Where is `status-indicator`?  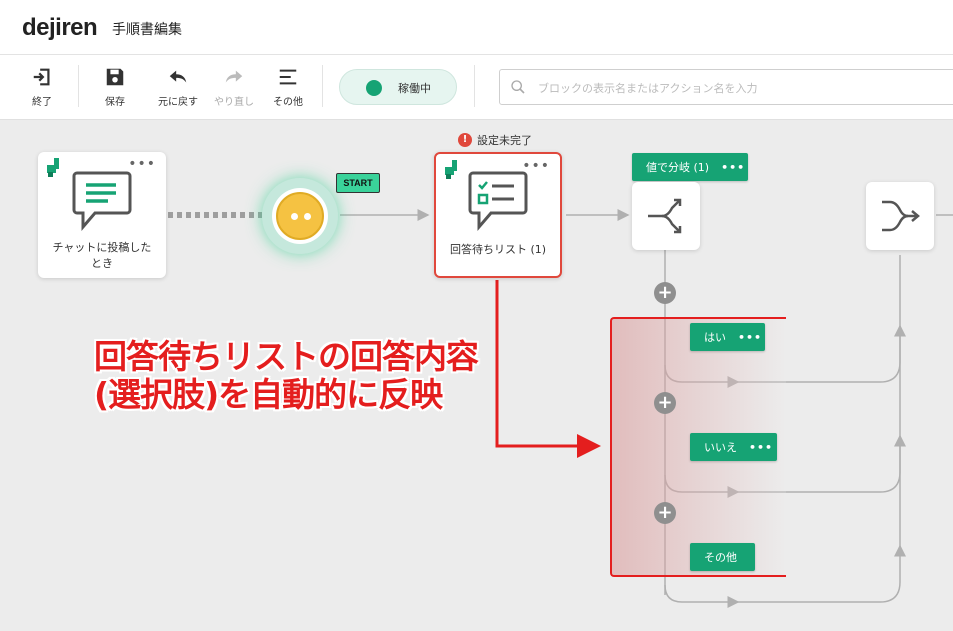
status-indicator is located at coordinates (374, 88).